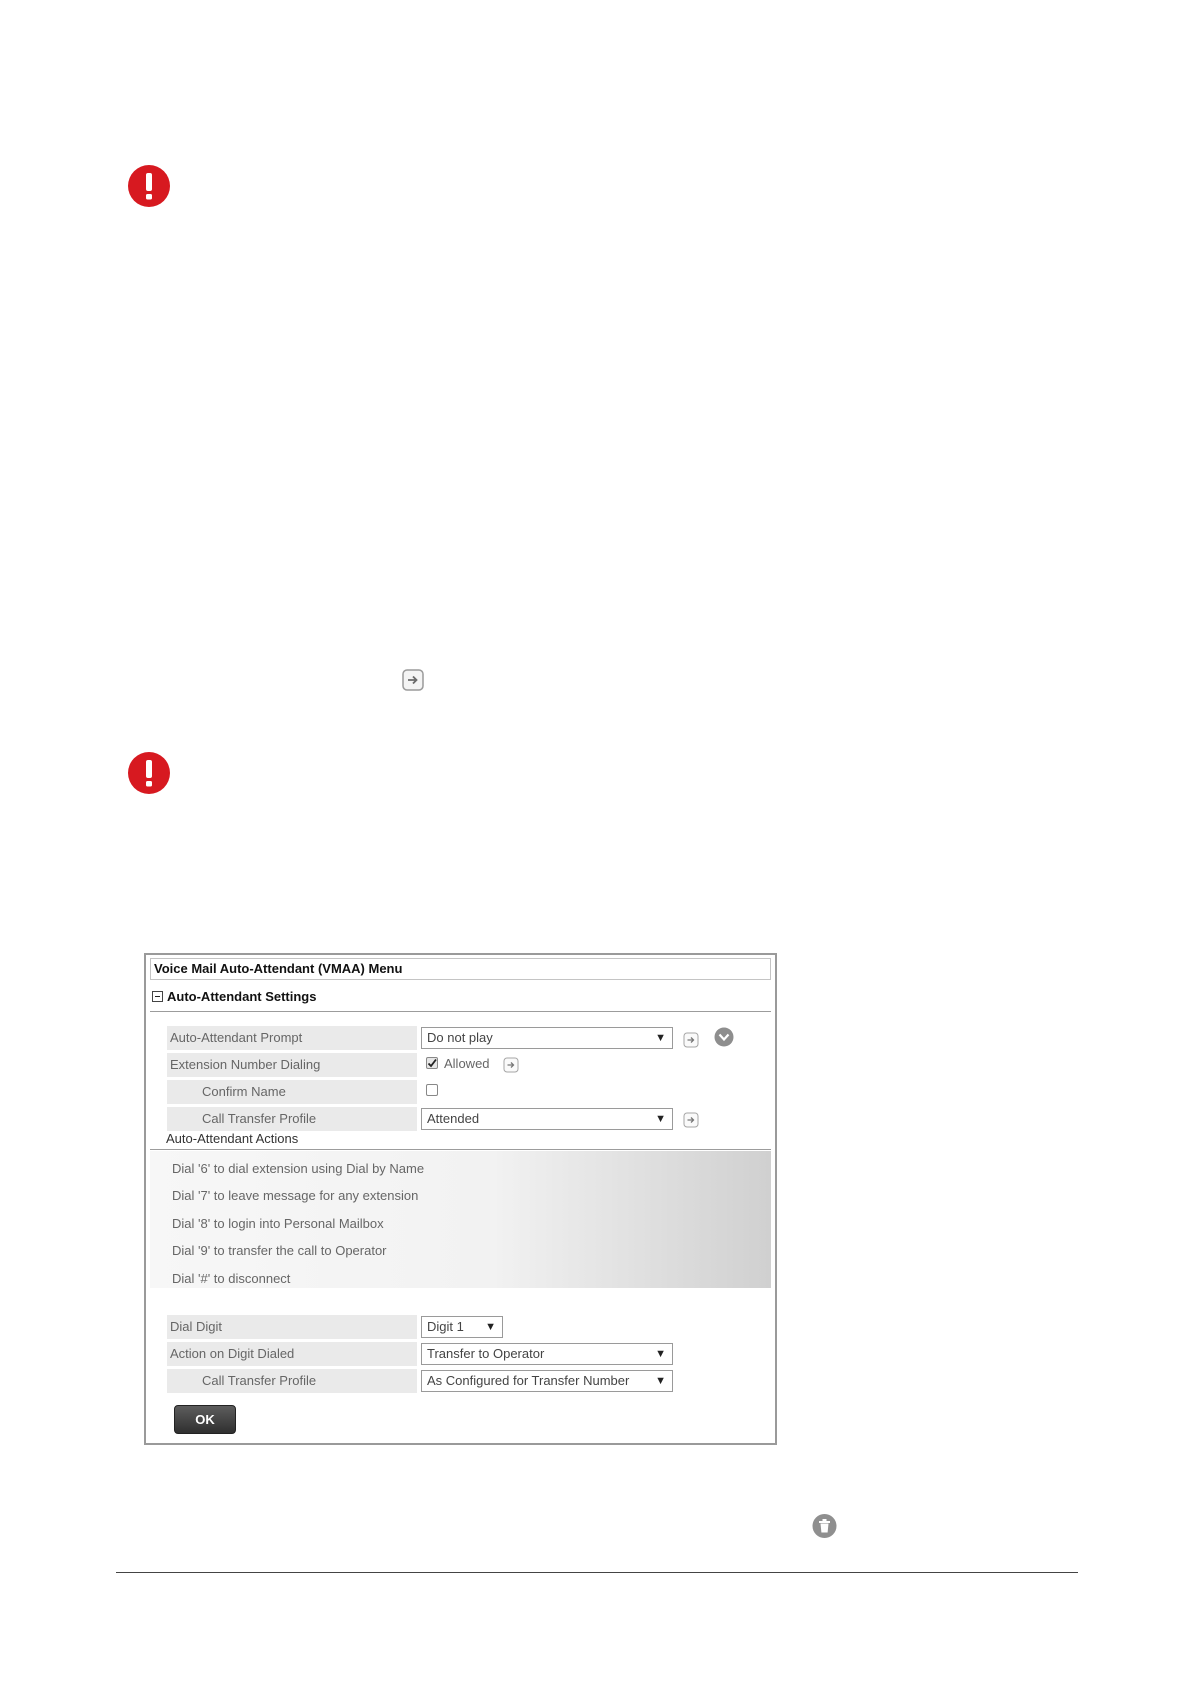  Describe the element at coordinates (292, 1065) in the screenshot. I see `ext-dialing-label: Extension Number Dialing` at that location.